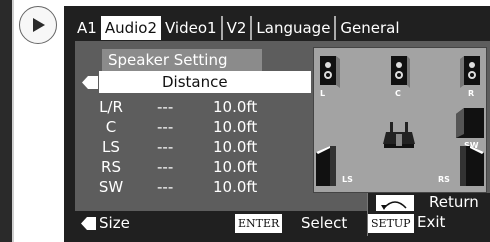 The image size is (490, 242). I want to click on channel-label: C, so click(111, 127).